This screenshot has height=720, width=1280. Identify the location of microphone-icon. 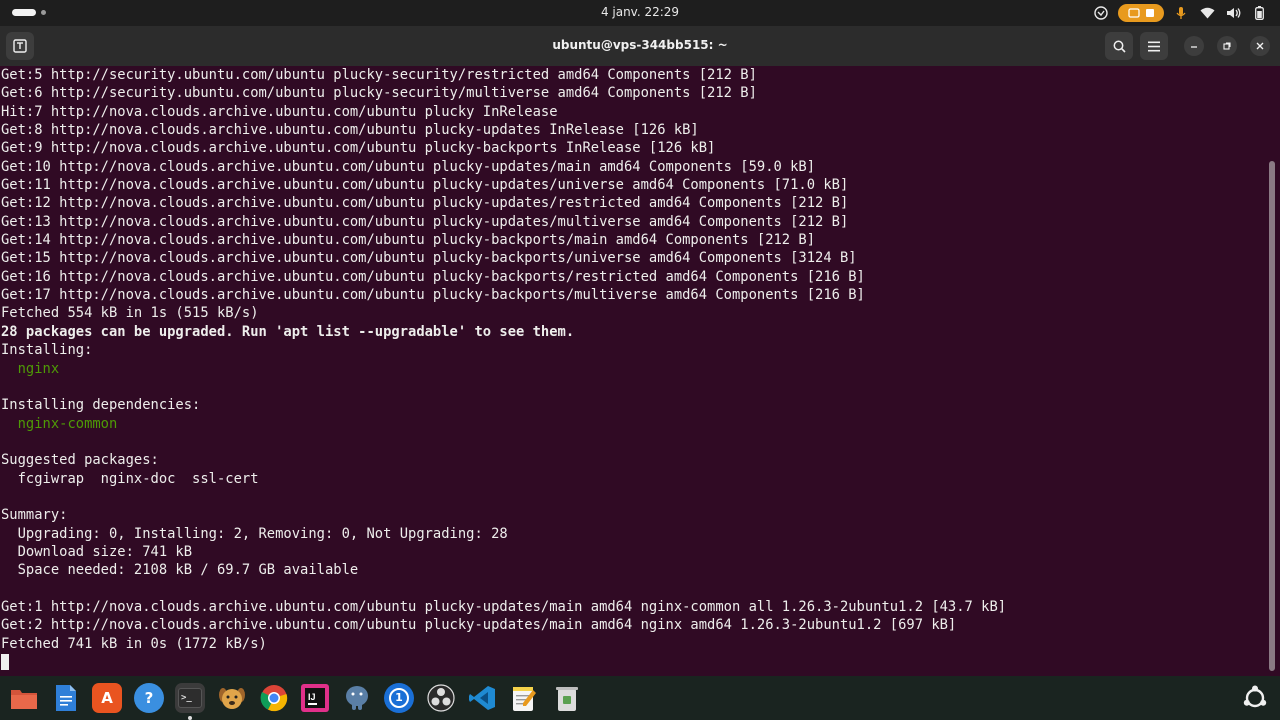
(1181, 13).